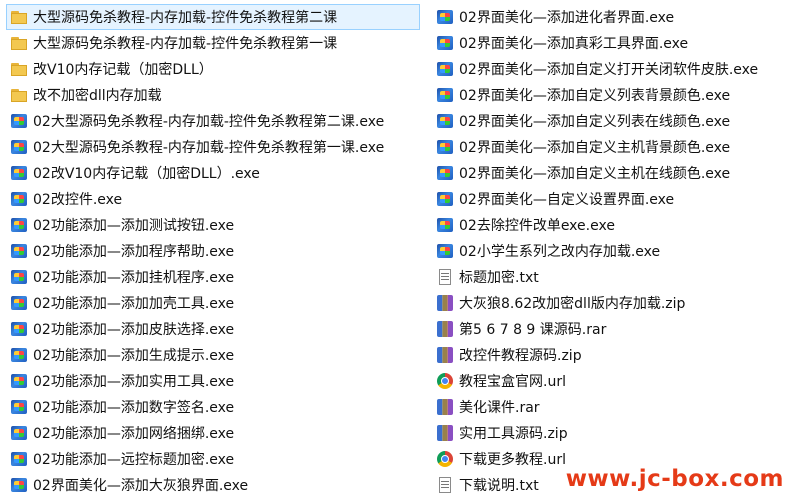 This screenshot has height=500, width=790. What do you see at coordinates (595, 122) in the screenshot?
I see `file-name: 02界面美化—添加自定义列表在线颜色.exe` at bounding box center [595, 122].